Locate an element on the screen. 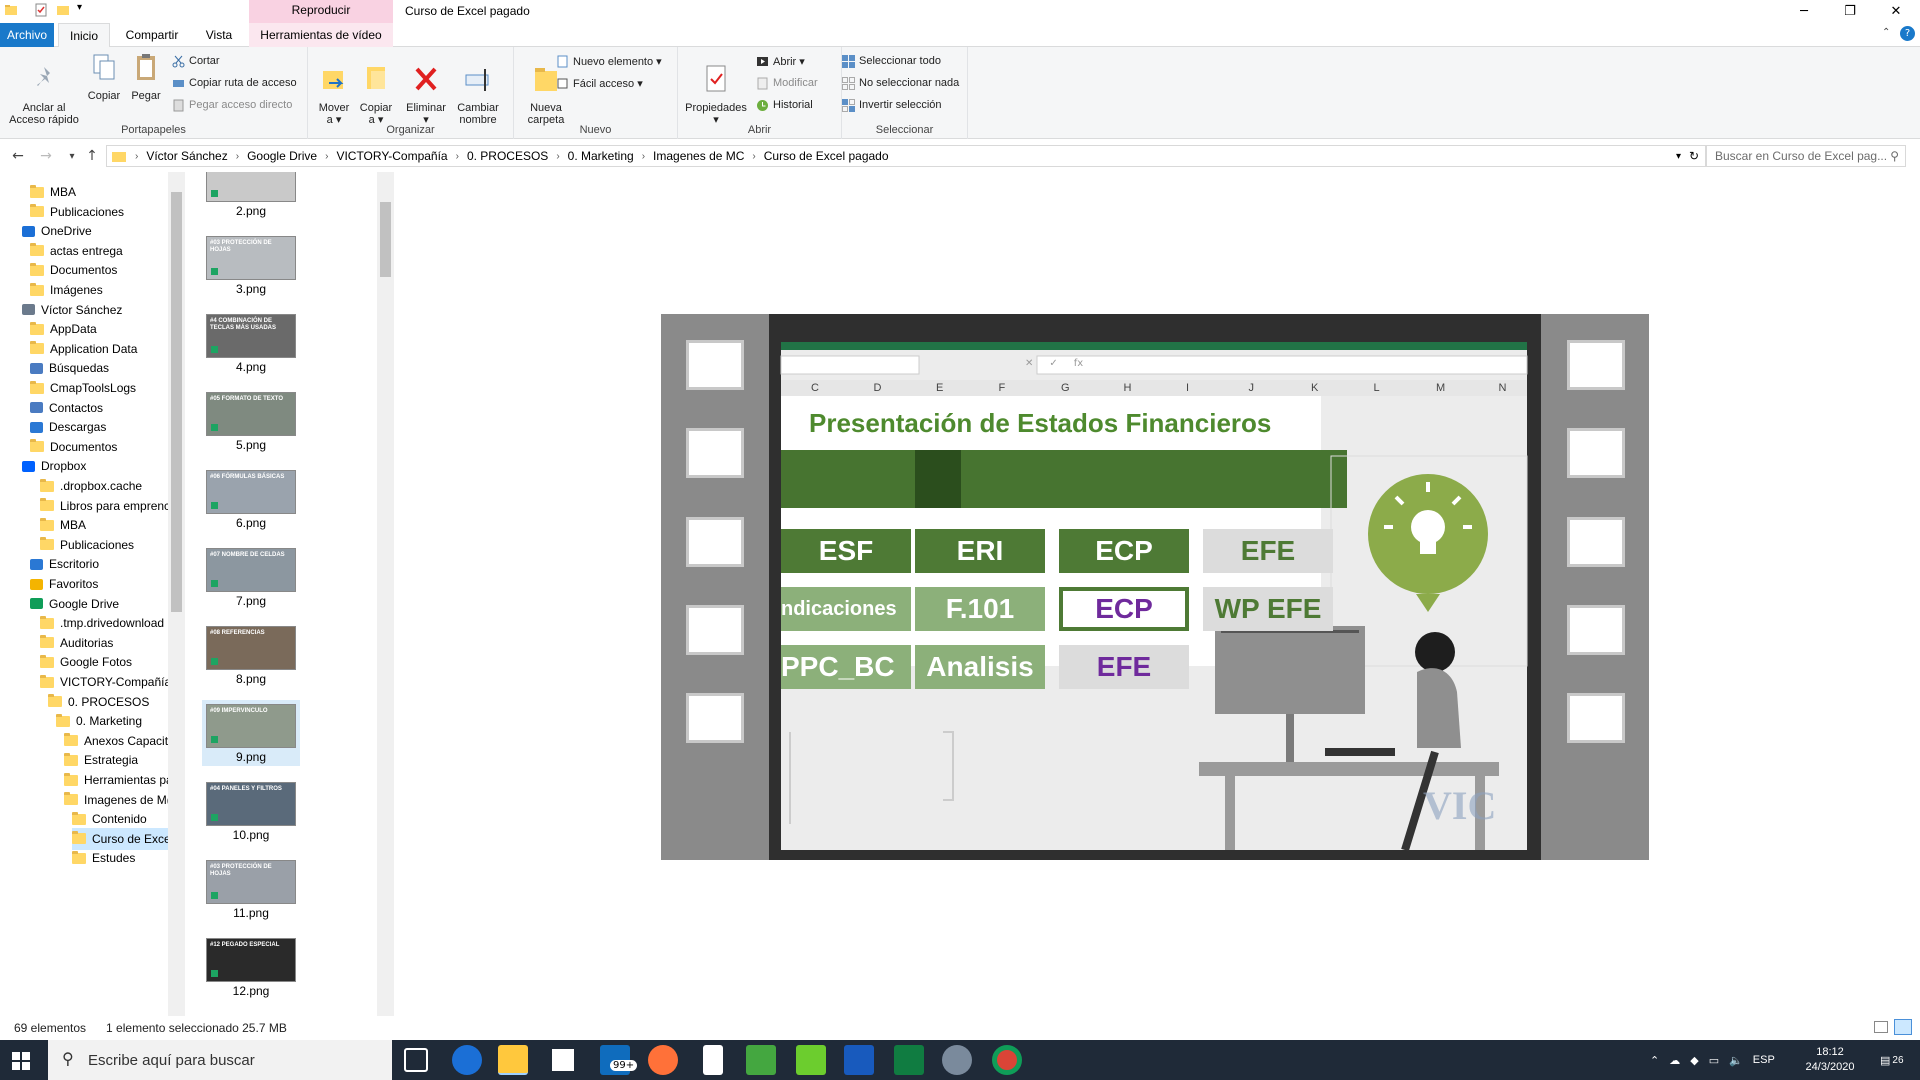  file-item: #08 REFERENCIAS 8.png is located at coordinates (251, 656).